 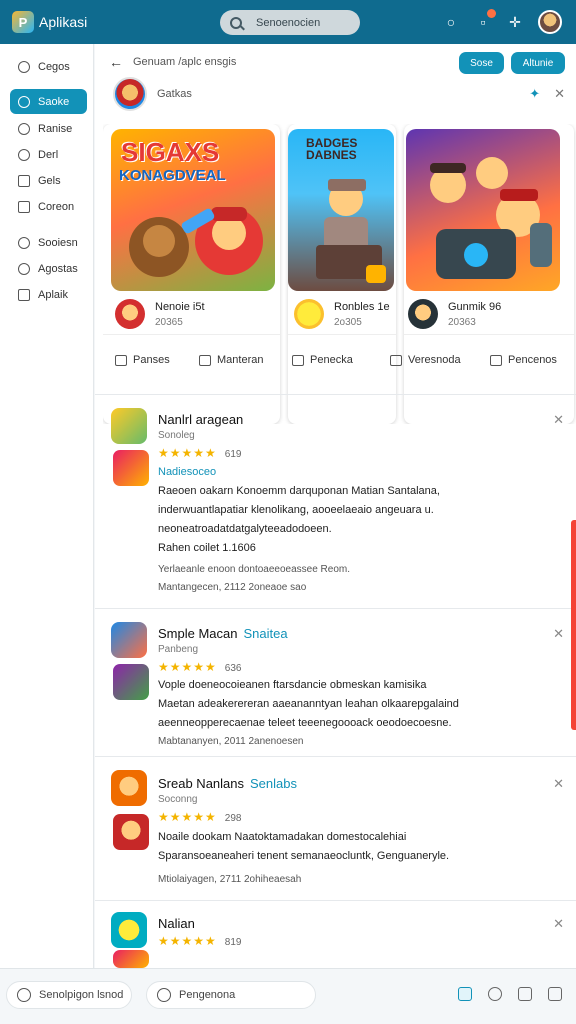 What do you see at coordinates (200, 817) in the screenshot?
I see `rating-stars: ★★★★★ 298` at bounding box center [200, 817].